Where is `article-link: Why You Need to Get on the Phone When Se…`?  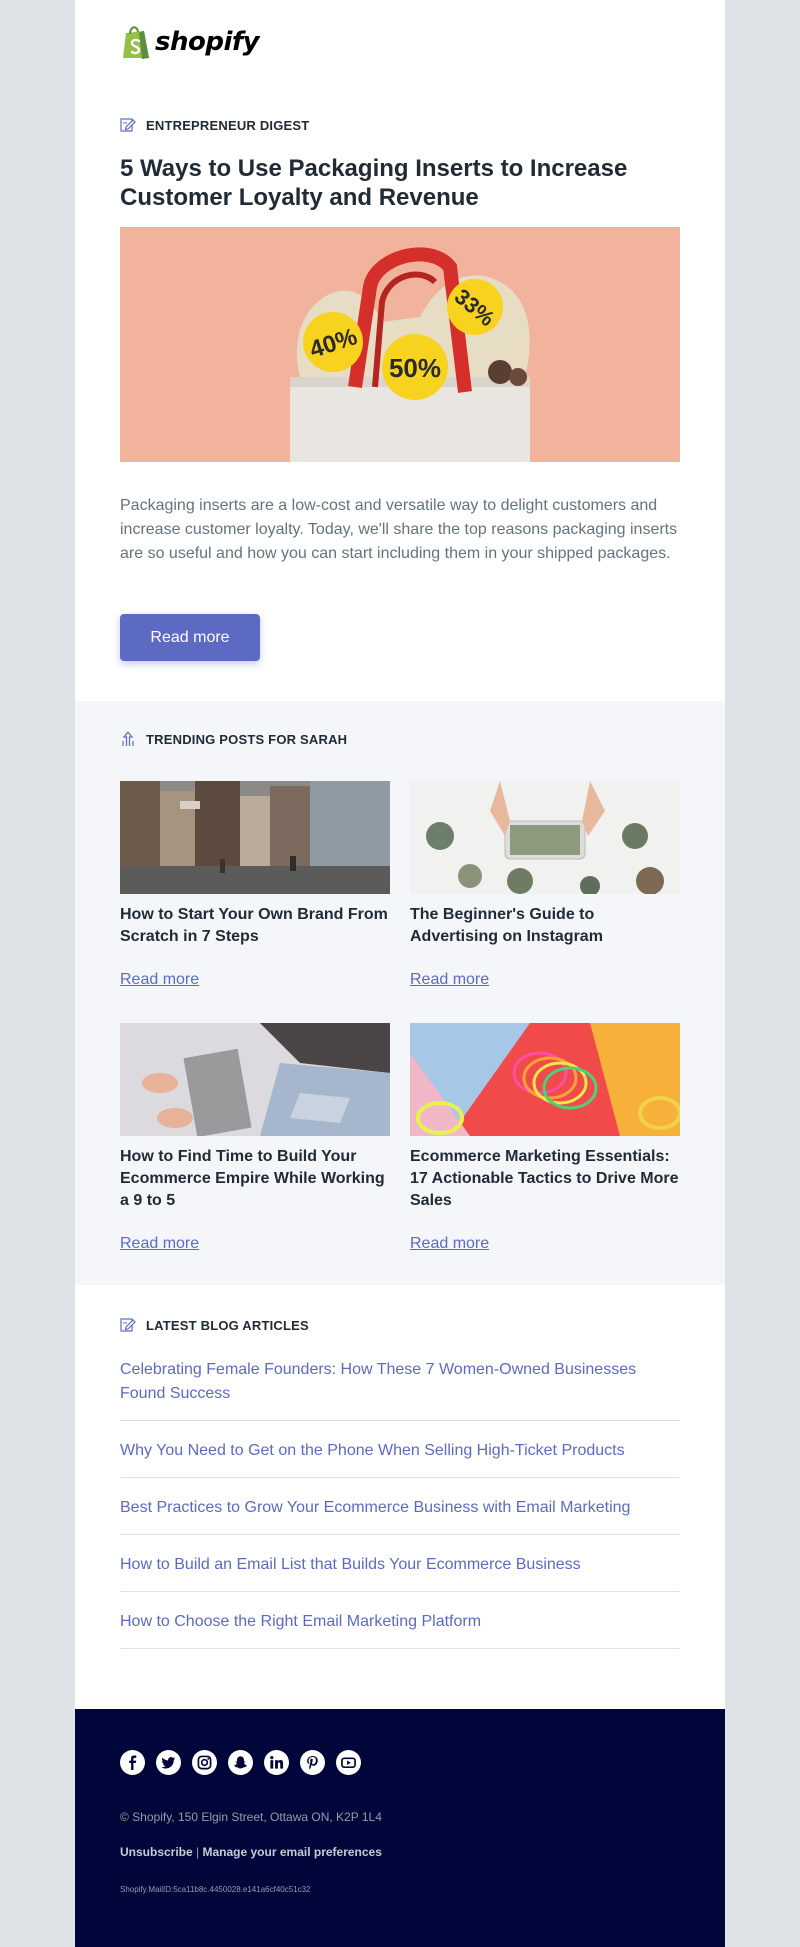
article-link: Why You Need to Get on the Phone When Se… is located at coordinates (400, 1449).